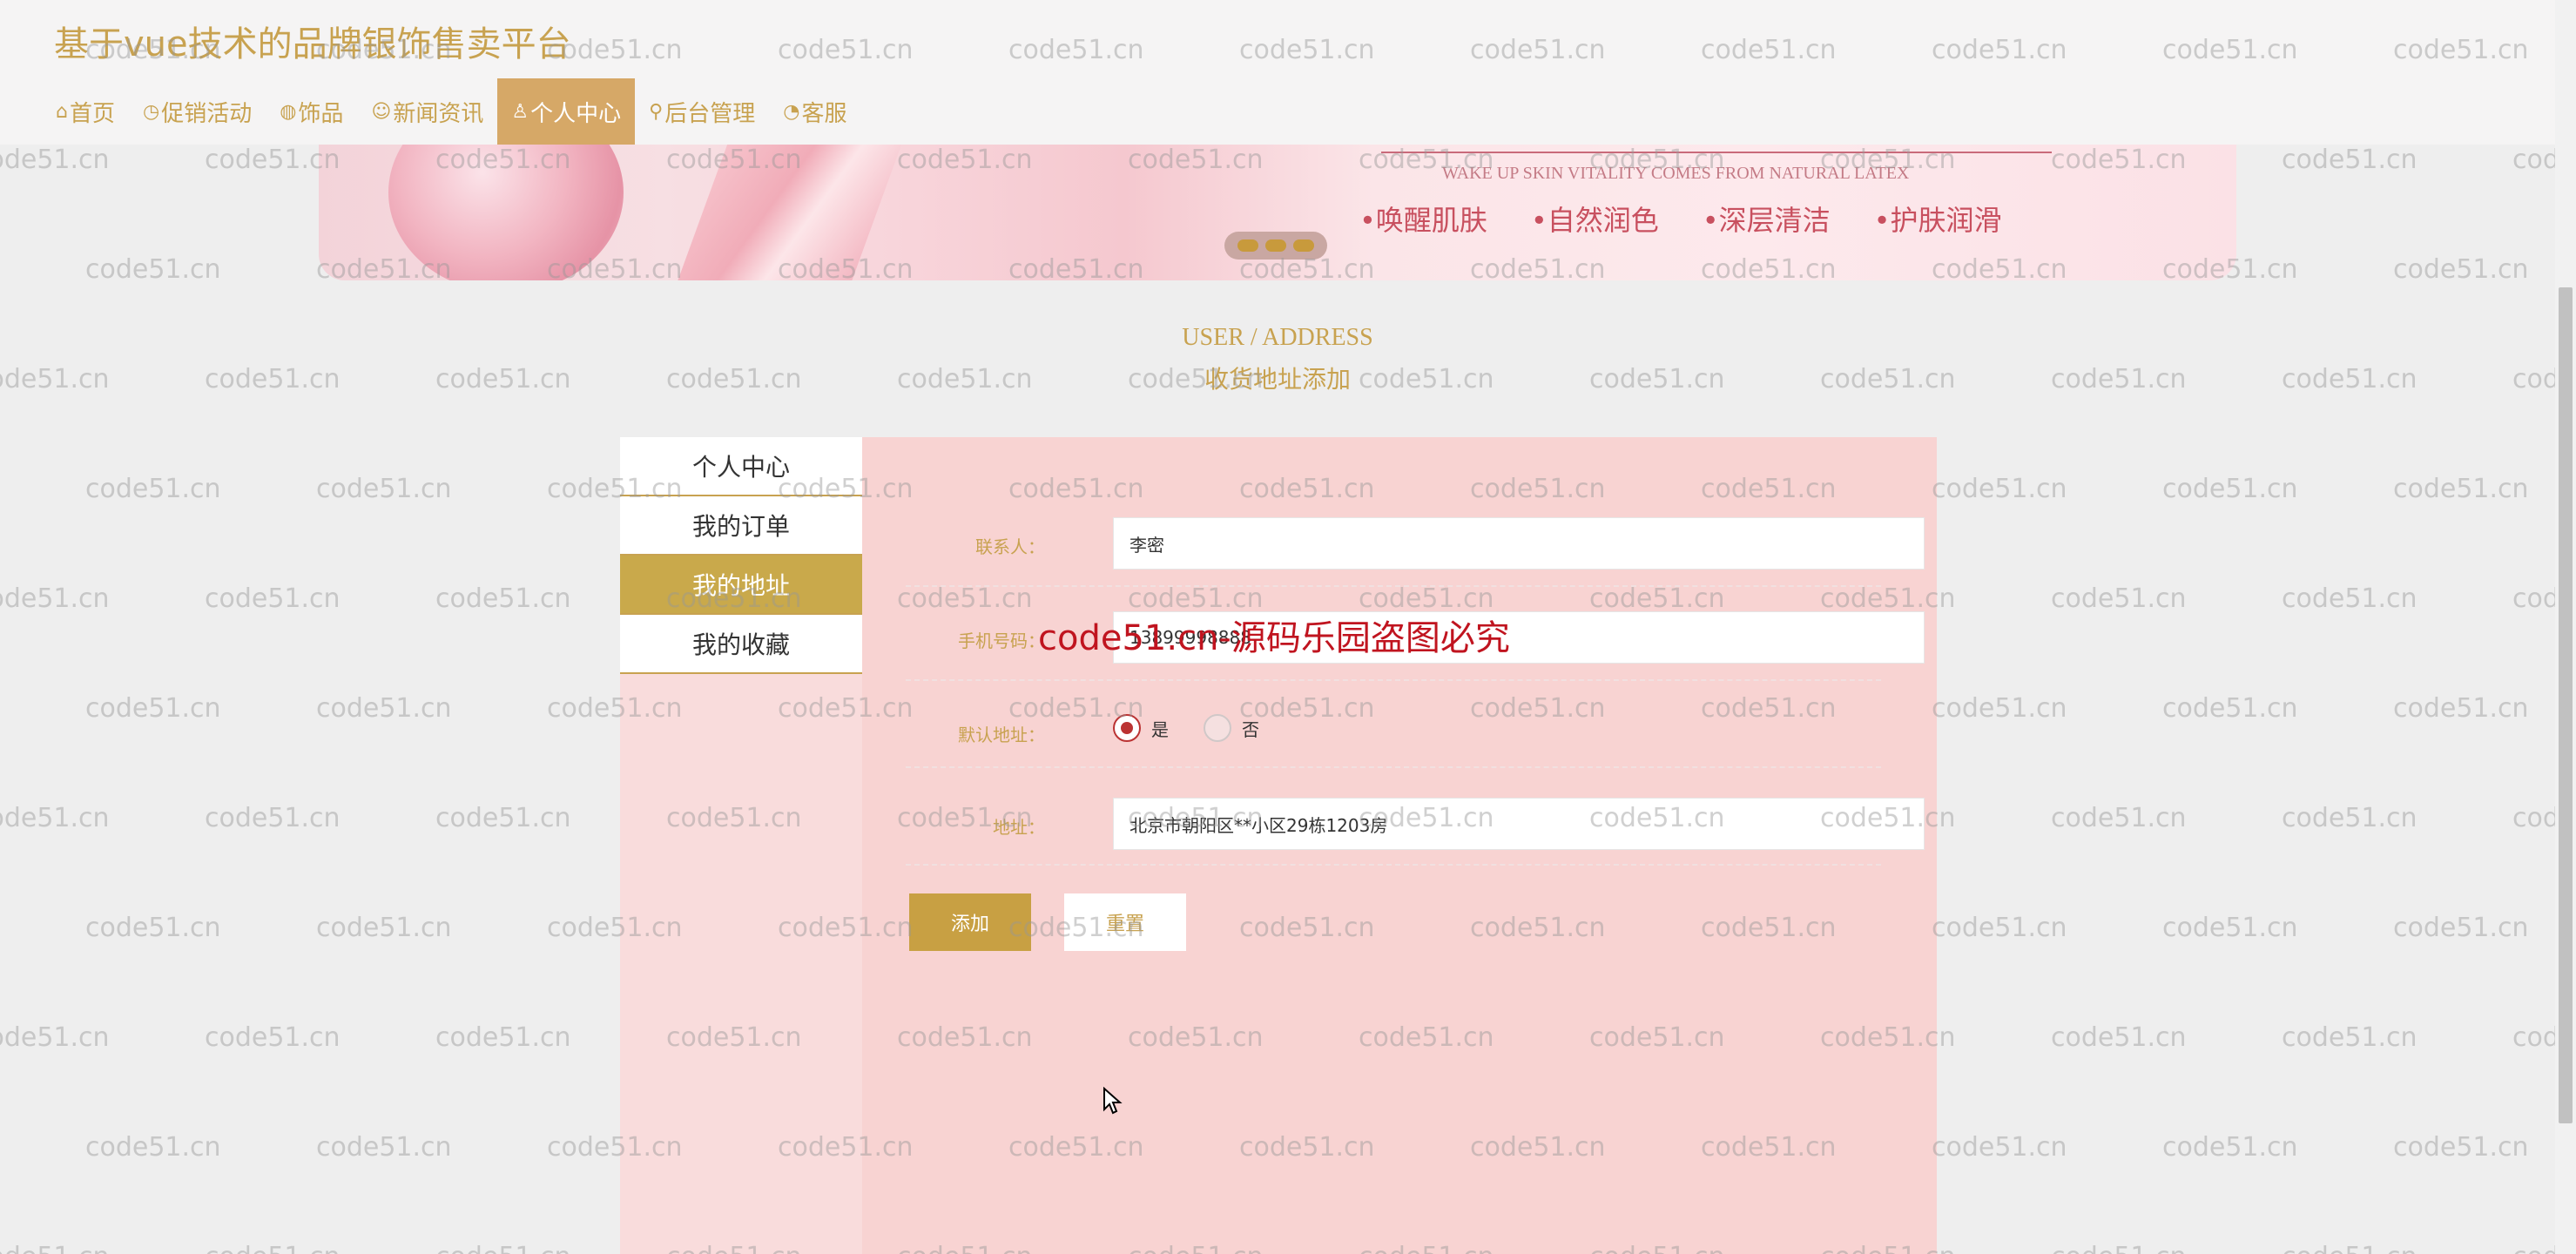  I want to click on radio-yes, so click(1127, 728).